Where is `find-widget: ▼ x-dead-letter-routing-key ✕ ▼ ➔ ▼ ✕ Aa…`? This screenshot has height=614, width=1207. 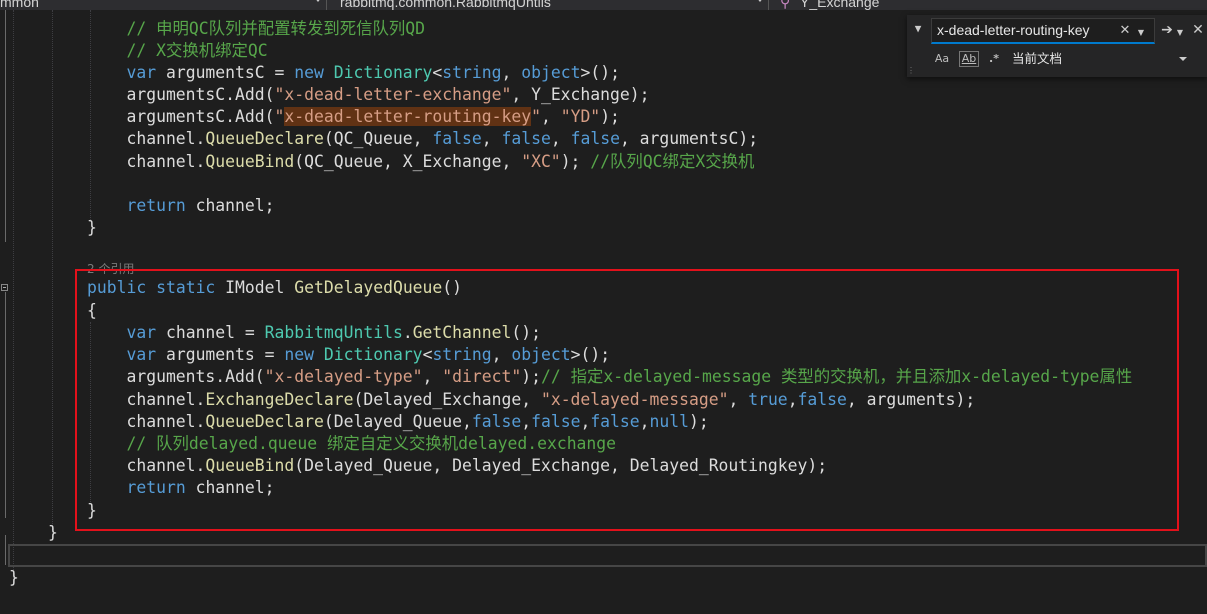
find-widget: ▼ x-dead-letter-routing-key ✕ ▼ ➔ ▼ ✕ Aa… is located at coordinates (1057, 46).